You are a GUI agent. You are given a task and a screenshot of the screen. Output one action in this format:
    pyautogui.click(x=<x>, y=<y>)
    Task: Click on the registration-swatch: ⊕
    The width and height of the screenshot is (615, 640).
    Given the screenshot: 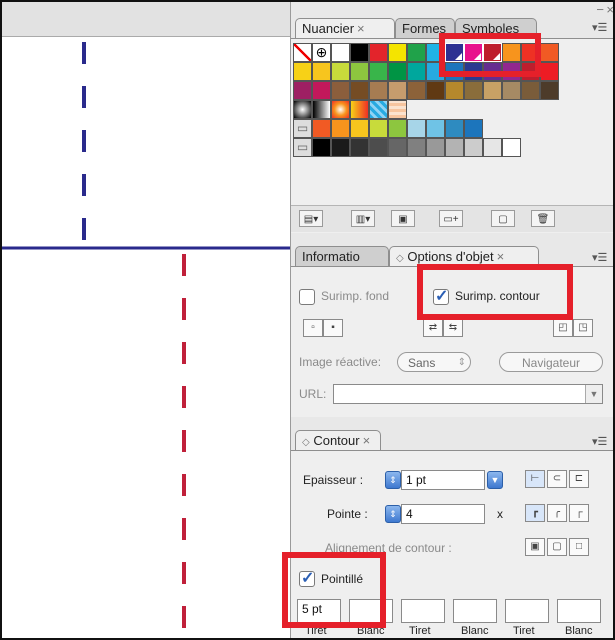 What is the action you would take?
    pyautogui.click(x=321, y=52)
    